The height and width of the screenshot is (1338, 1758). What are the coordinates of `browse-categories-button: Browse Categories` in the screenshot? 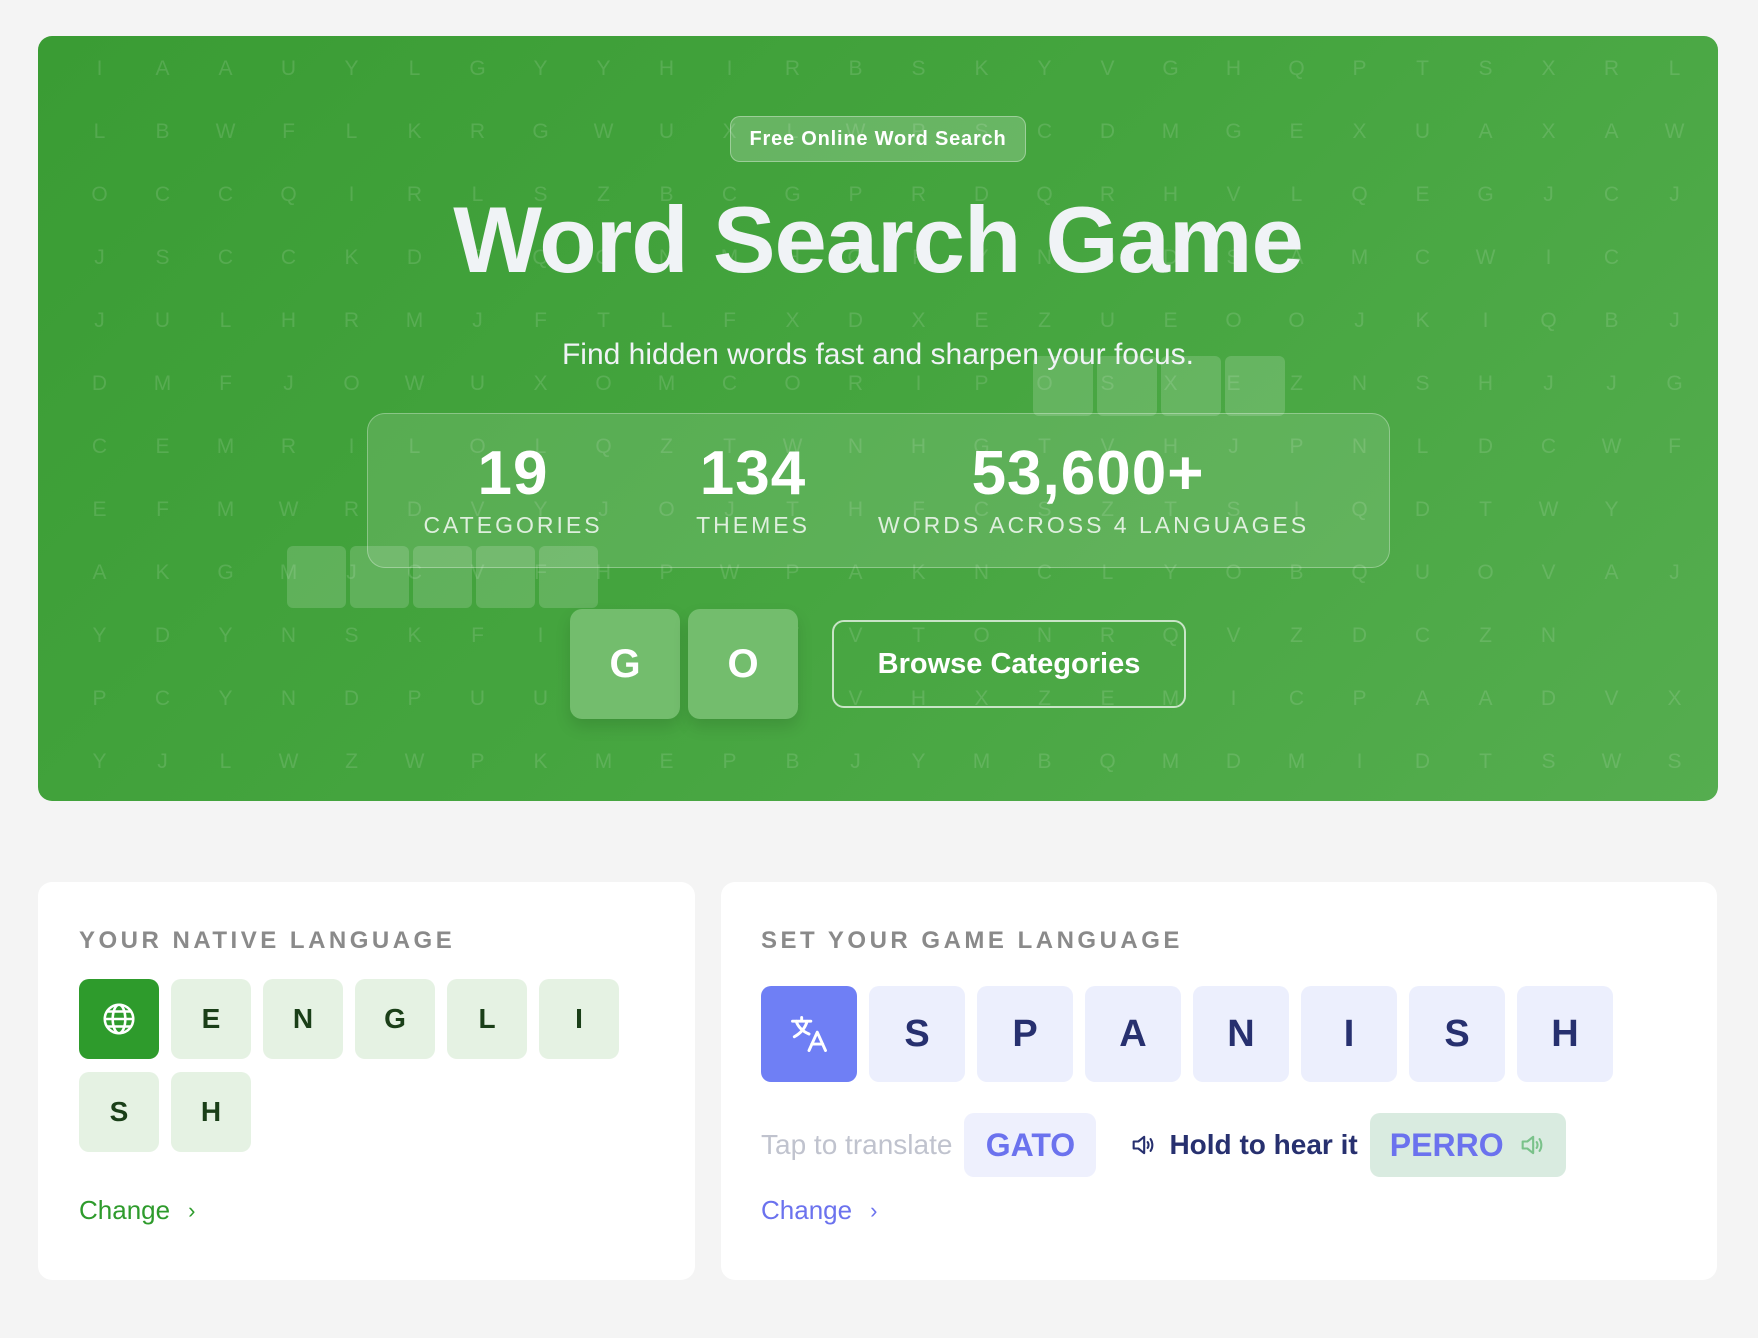 It's located at (1009, 664).